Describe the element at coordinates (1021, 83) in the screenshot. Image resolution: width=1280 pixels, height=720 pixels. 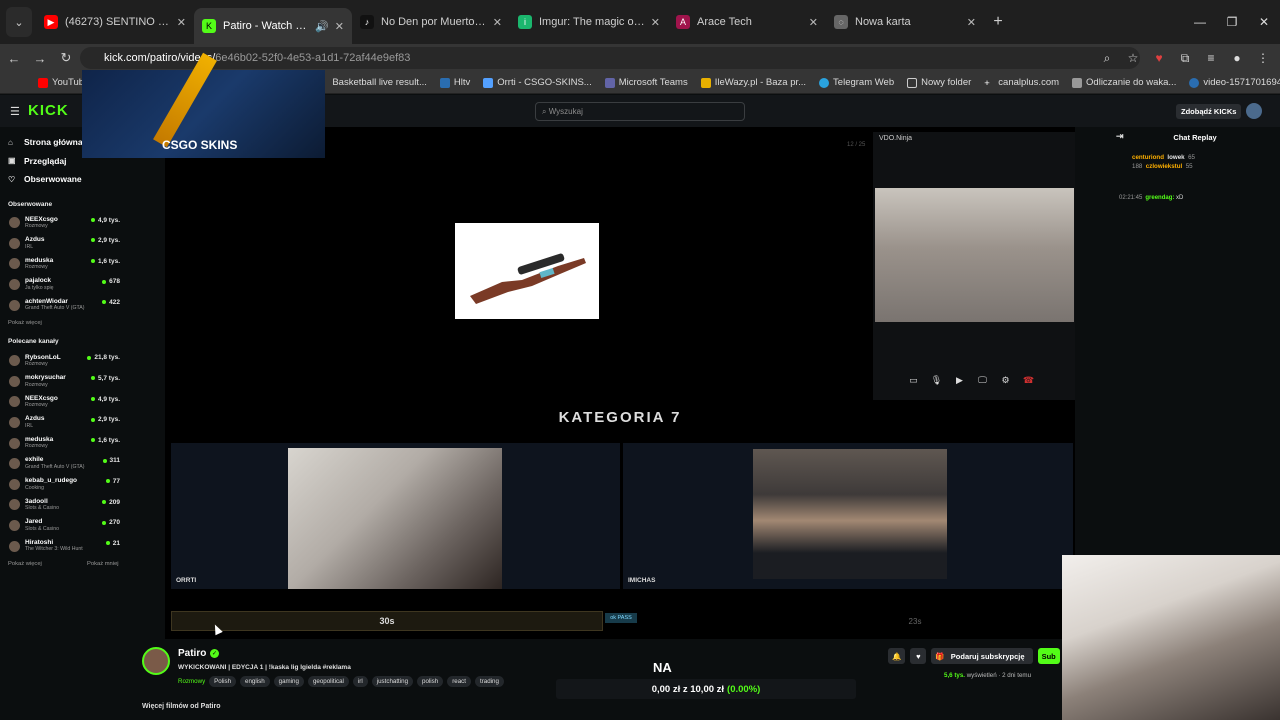
I see `bookmark-canalplus: + canalplus.com` at that location.